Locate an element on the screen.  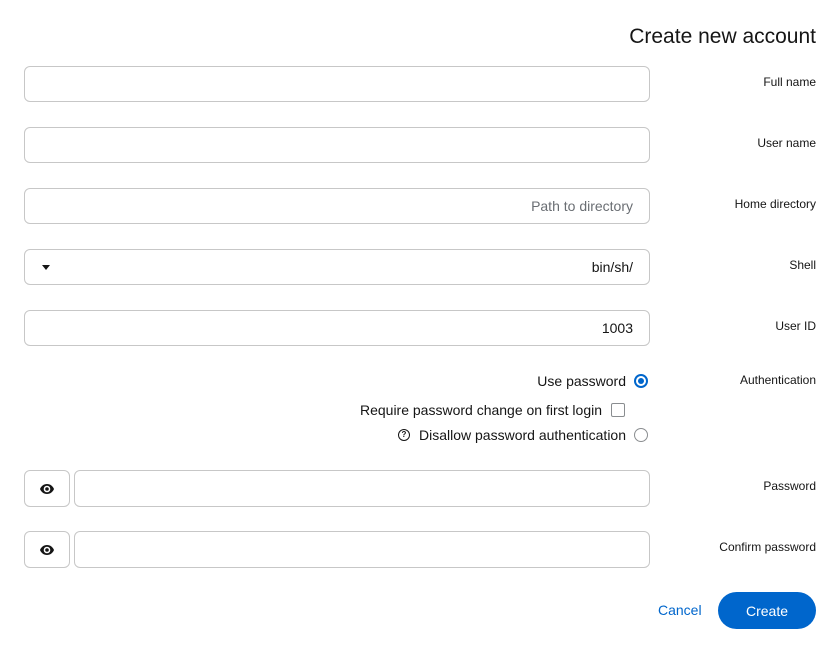
use-password-radio is located at coordinates (641, 381).